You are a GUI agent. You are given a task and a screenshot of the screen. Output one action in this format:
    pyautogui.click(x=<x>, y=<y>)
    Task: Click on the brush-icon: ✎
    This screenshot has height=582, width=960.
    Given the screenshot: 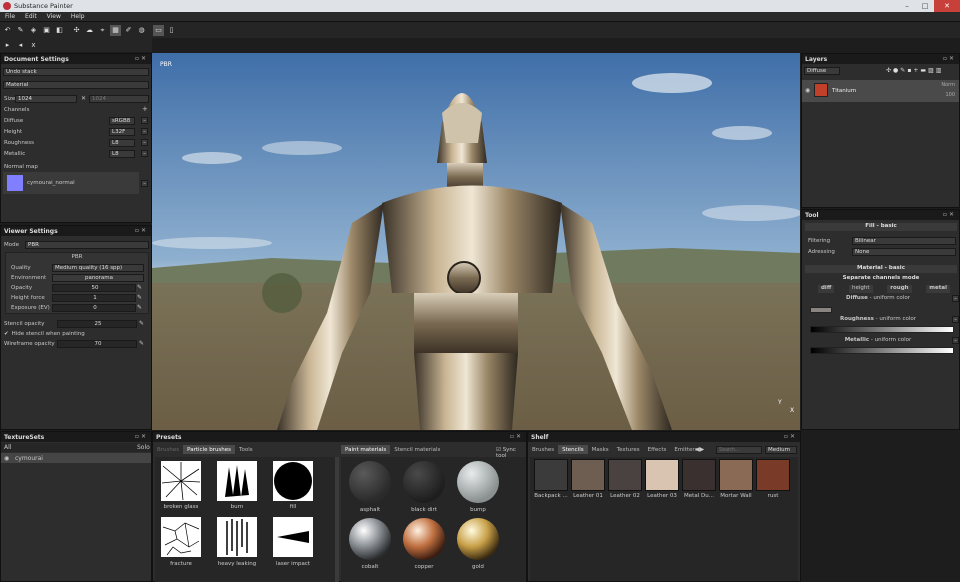 What is the action you would take?
    pyautogui.click(x=20, y=30)
    